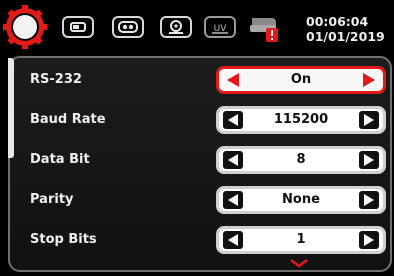  I want to click on tab-camera, so click(128, 27).